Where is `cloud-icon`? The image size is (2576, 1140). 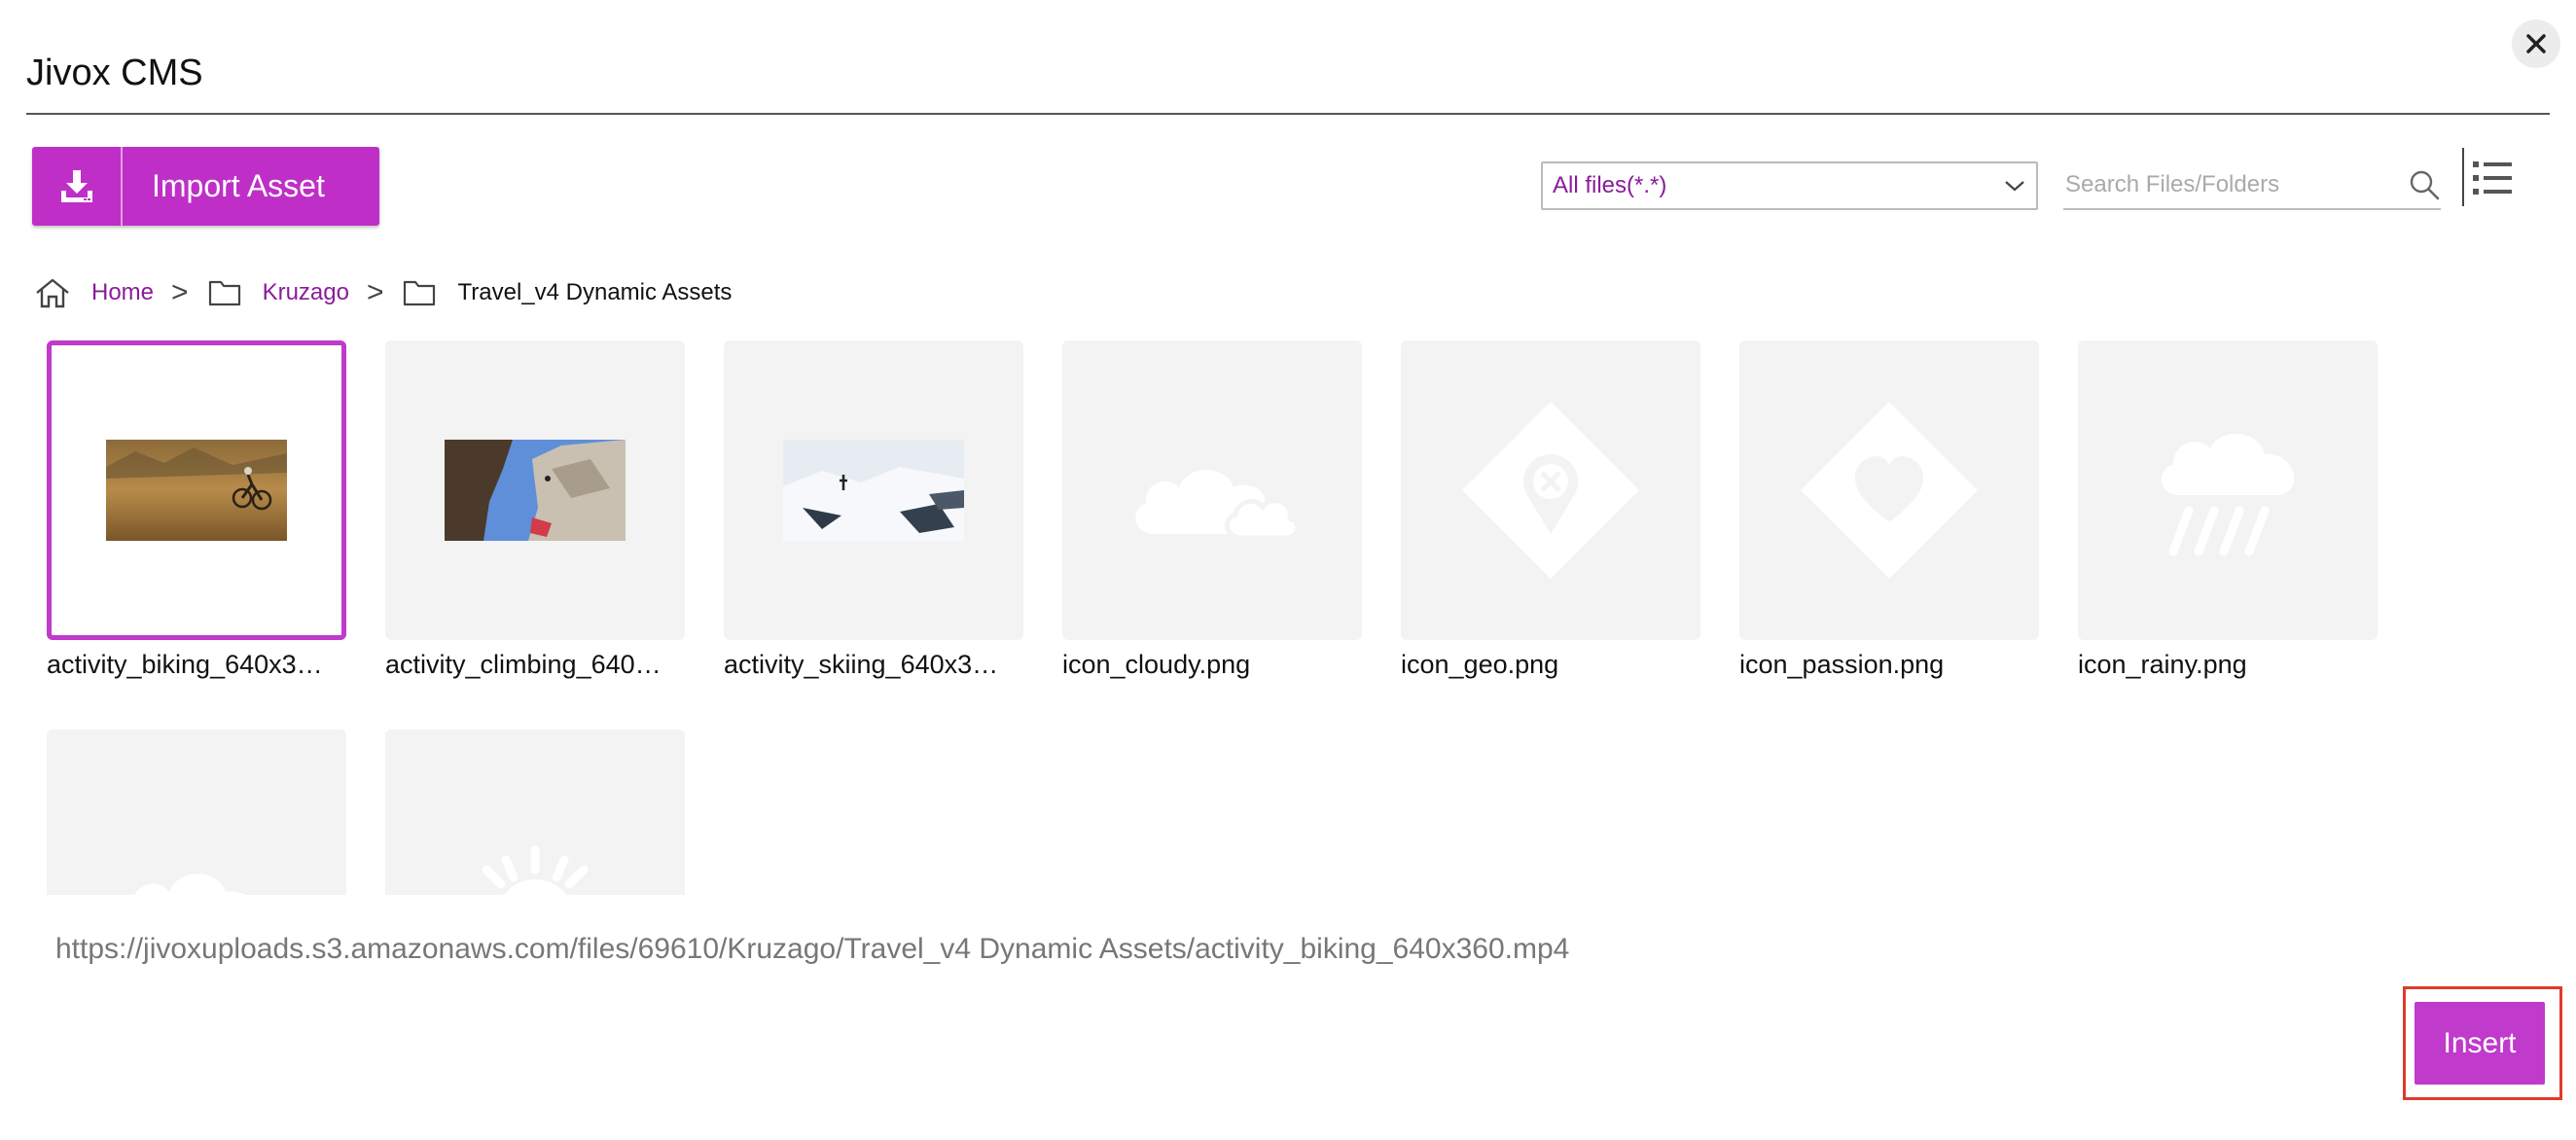
cloud-icon is located at coordinates (1217, 506).